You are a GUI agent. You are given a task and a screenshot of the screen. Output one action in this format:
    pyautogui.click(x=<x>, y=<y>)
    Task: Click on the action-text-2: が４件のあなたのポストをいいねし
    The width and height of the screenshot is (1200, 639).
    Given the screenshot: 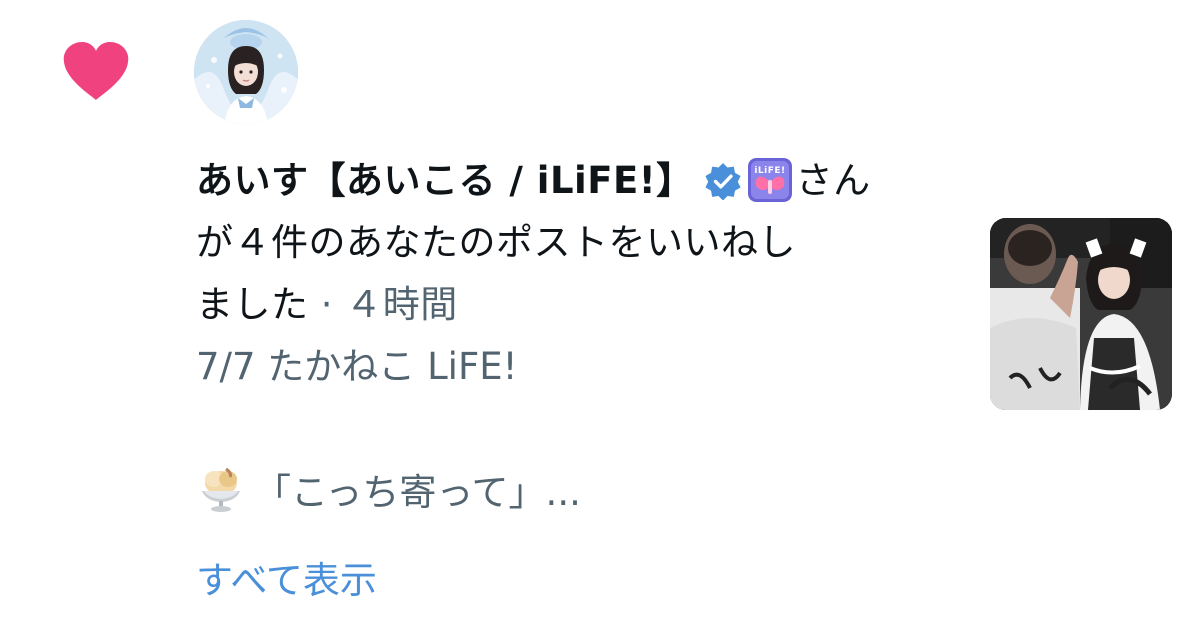 What is the action you would take?
    pyautogui.click(x=496, y=242)
    